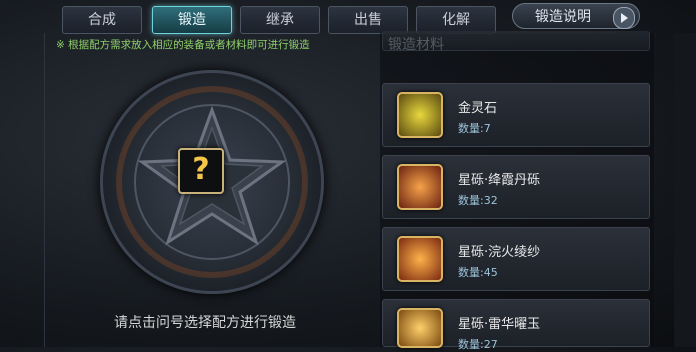 The width and height of the screenshot is (696, 352). I want to click on list-item: 星砾·浣火绫纱 数量:45, so click(516, 259).